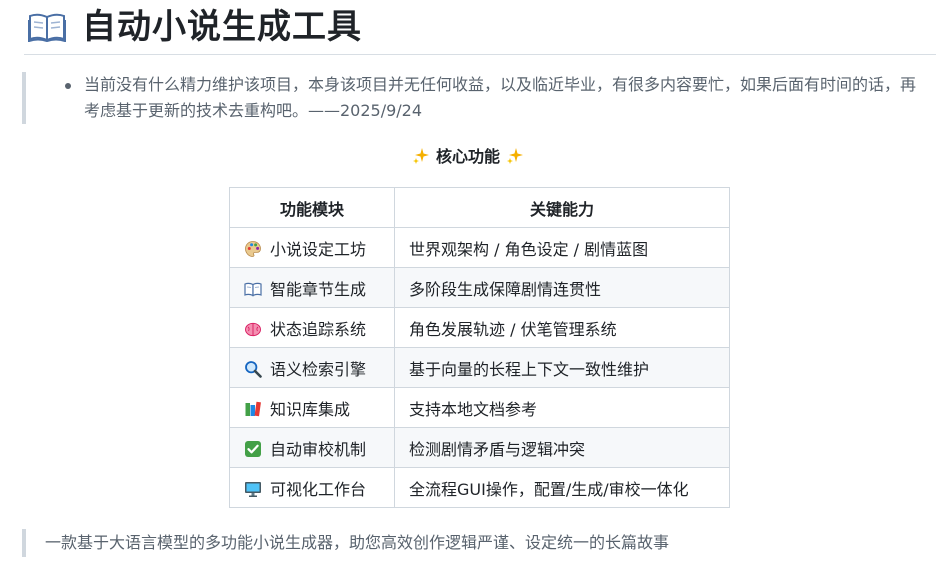 This screenshot has width=936, height=571. I want to click on module-cell: 语义检索引擎, so click(312, 367).